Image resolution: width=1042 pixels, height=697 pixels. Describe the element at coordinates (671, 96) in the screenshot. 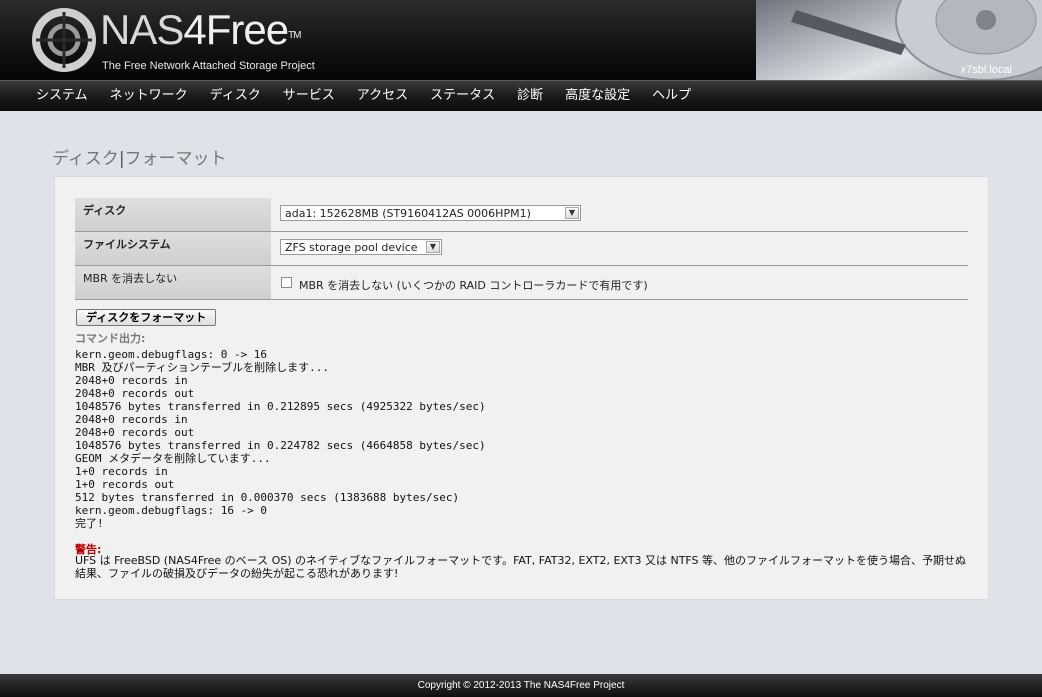

I see `nav-help: ヘルプ` at that location.